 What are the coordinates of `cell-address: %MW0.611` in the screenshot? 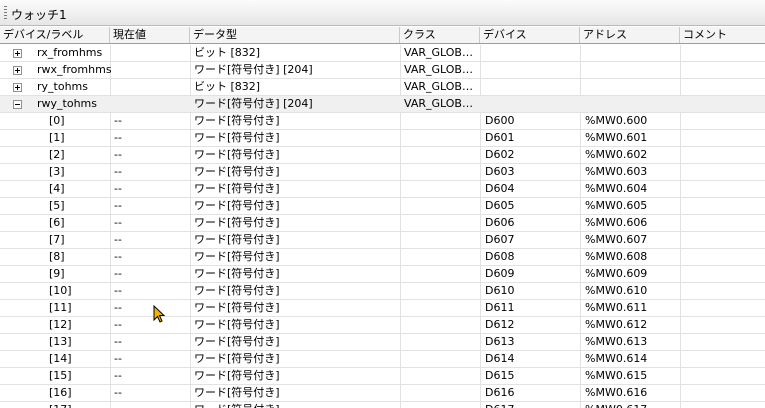 It's located at (616, 307).